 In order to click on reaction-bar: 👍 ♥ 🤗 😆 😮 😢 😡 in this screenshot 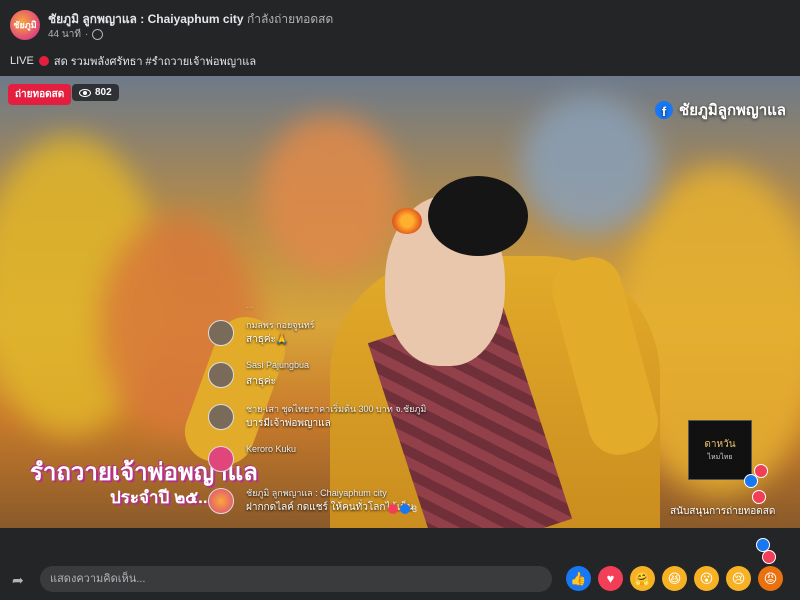, I will do `click(674, 578)`.